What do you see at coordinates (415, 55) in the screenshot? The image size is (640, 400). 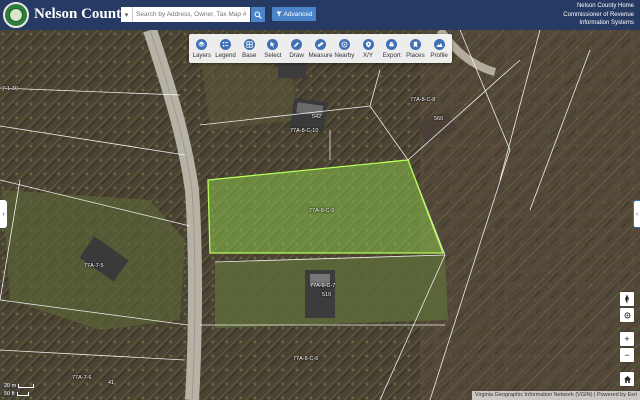 I see `tool-label: Places` at bounding box center [415, 55].